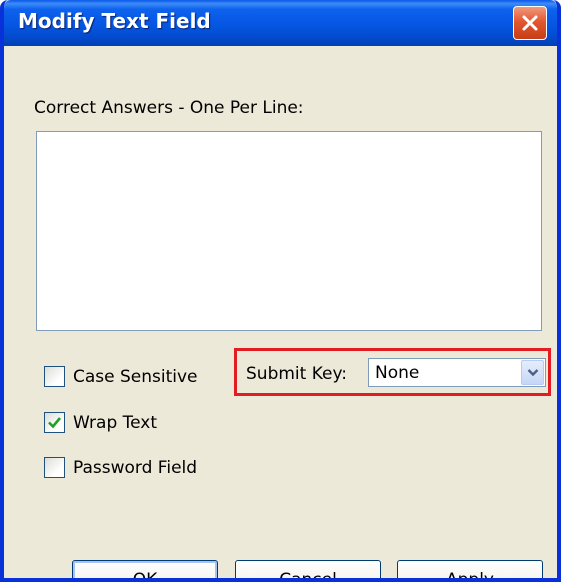 The image size is (561, 582). What do you see at coordinates (135, 467) in the screenshot?
I see `password-field-label: Password Field` at bounding box center [135, 467].